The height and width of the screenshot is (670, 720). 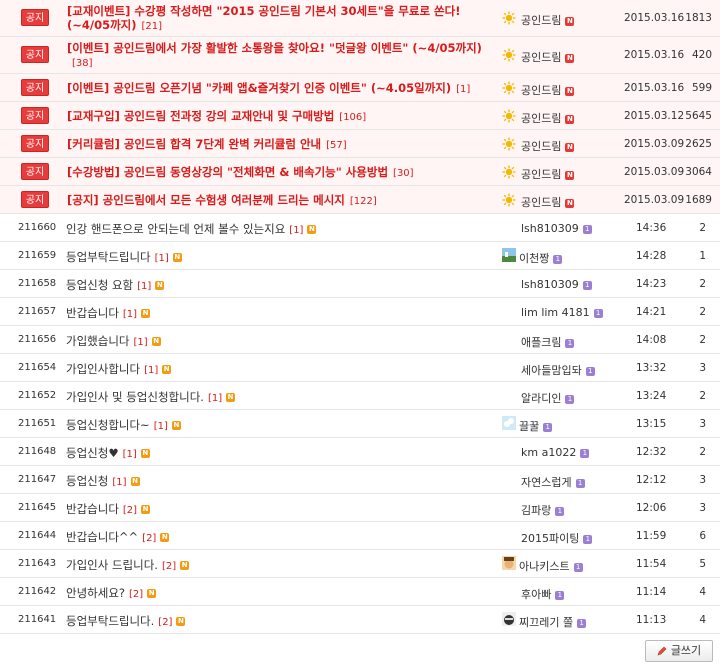 I want to click on notice-title: [커리큘럼] 공인드림 합격 7단계 완벽 커리큘럼 안내 [57], so click(x=282, y=145).